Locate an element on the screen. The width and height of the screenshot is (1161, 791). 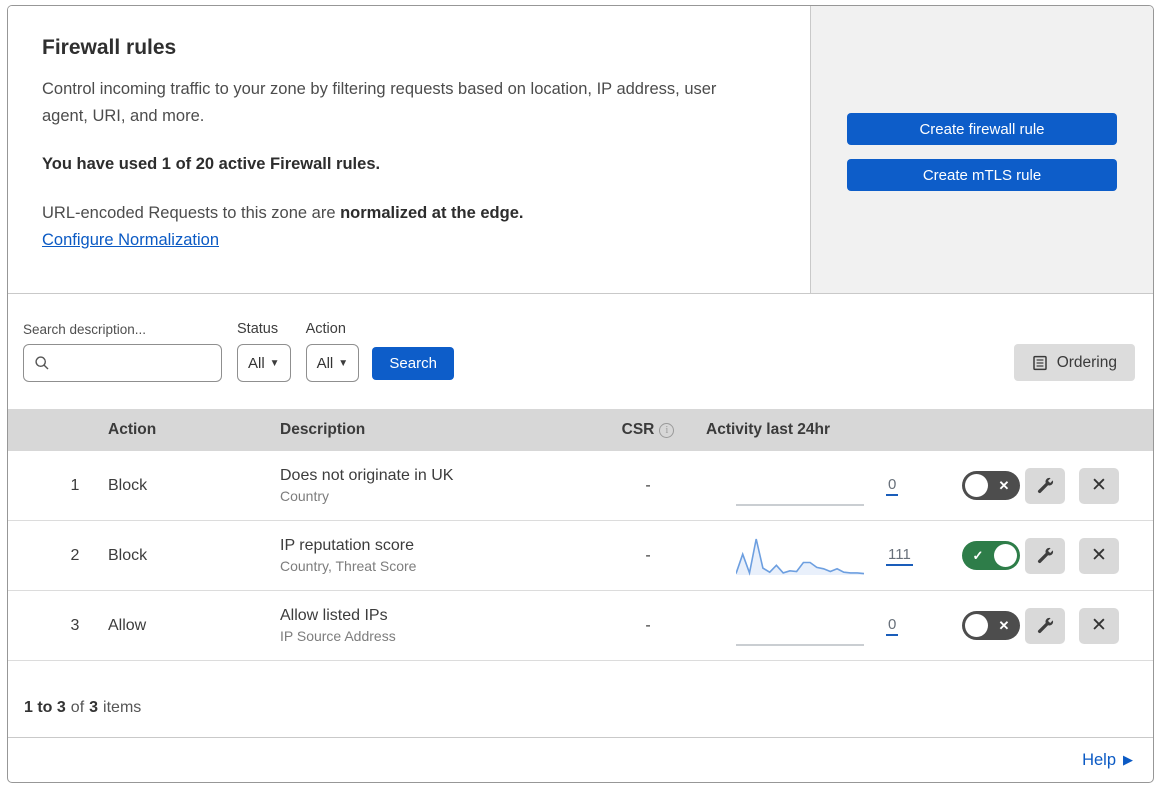
rule-description-cell: Allow listed IPs IP Source Address is located at coordinates (441, 625).